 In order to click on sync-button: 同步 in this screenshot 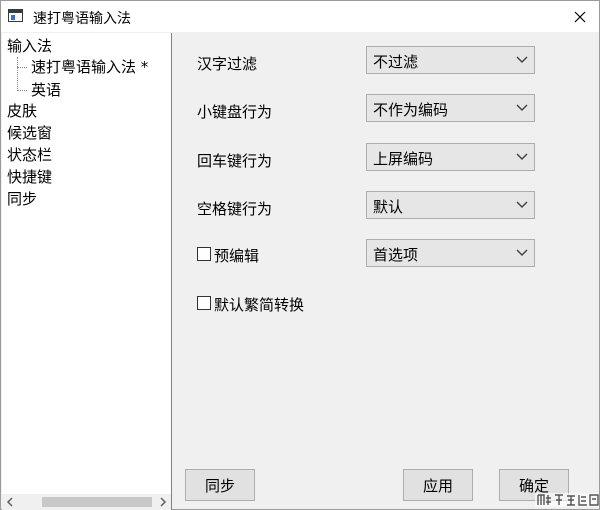, I will do `click(220, 485)`.